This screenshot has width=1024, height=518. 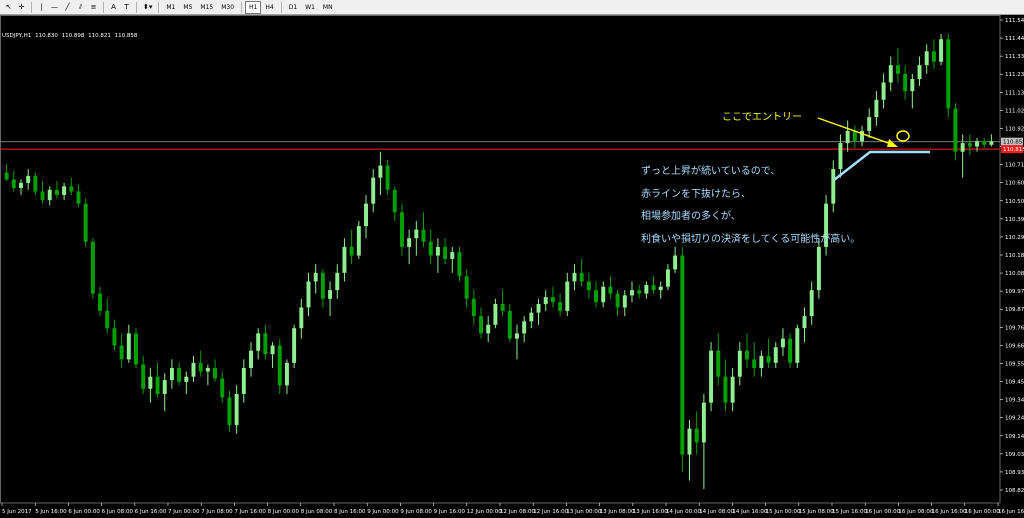 What do you see at coordinates (749, 512) in the screenshot?
I see `time-axis-label: 14 Jun 16:00` at bounding box center [749, 512].